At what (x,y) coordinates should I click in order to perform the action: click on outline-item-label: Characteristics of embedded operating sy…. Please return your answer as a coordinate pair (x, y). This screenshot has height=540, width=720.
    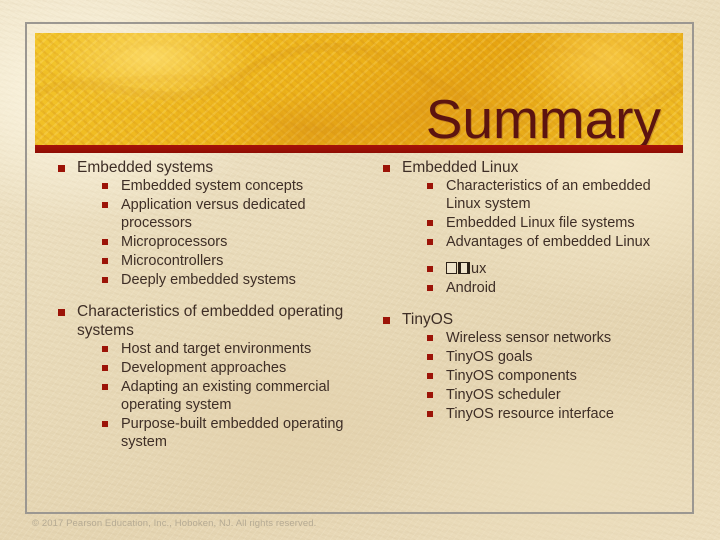
    Looking at the image, I should click on (210, 321).